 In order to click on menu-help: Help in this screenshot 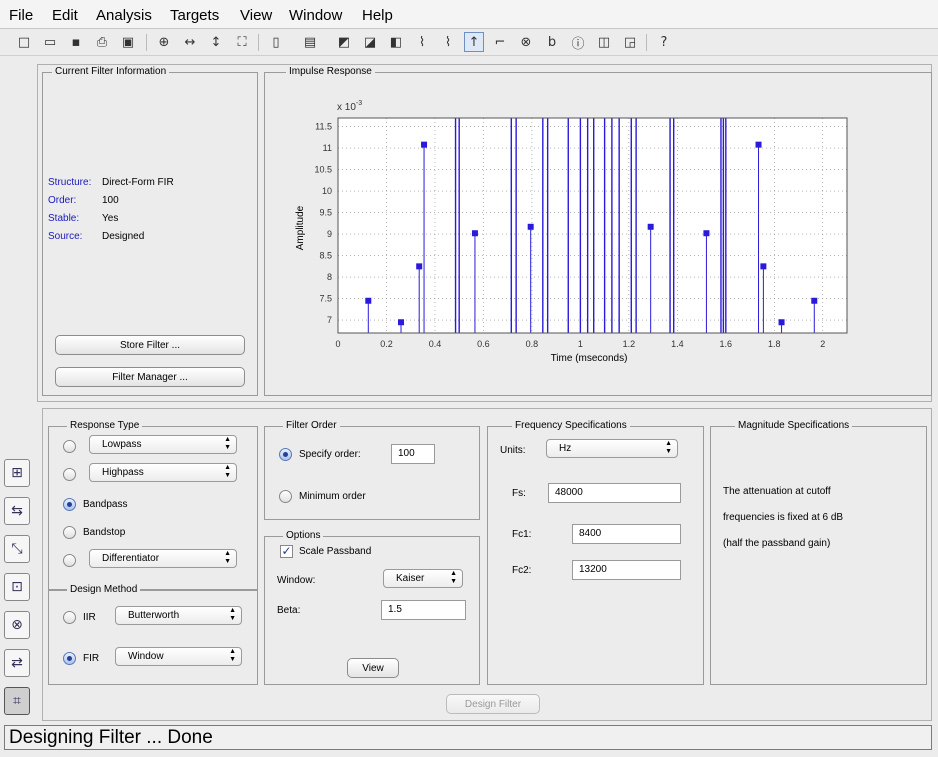, I will do `click(377, 15)`.